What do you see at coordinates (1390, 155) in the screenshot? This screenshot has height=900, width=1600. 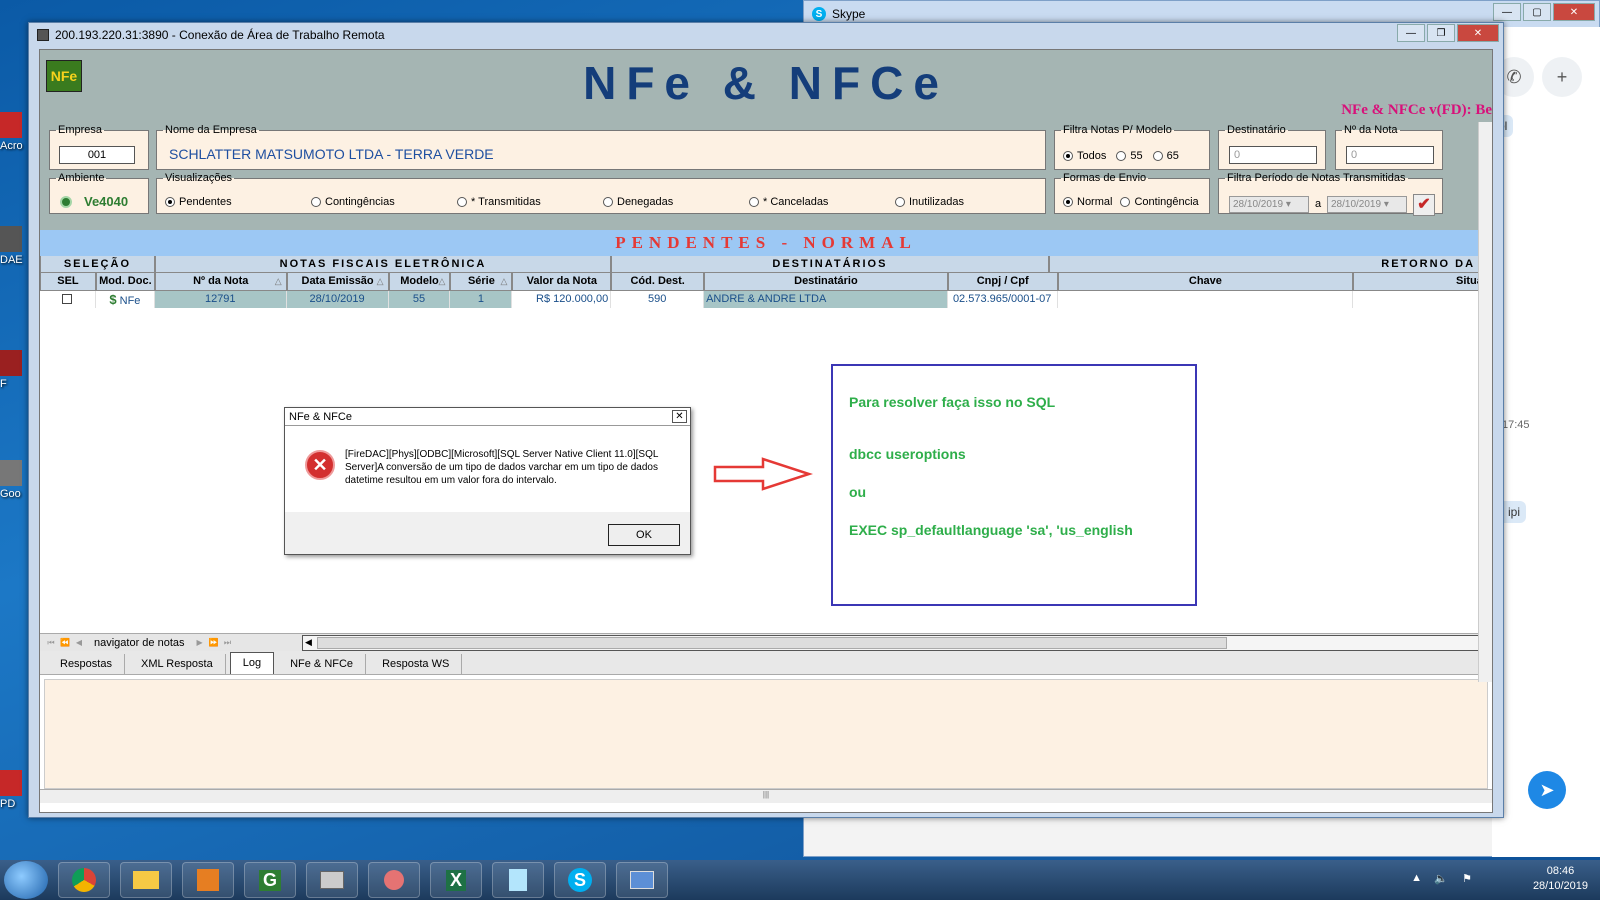 I see `nr-nota-input: 0` at bounding box center [1390, 155].